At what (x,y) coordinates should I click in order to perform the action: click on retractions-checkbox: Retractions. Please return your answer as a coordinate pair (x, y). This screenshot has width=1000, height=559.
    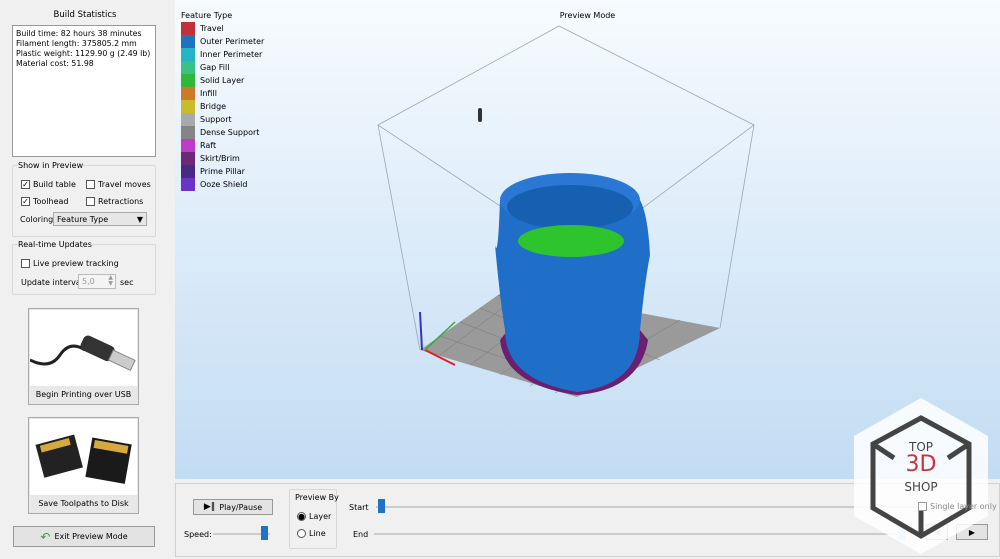
    Looking at the image, I should click on (114, 201).